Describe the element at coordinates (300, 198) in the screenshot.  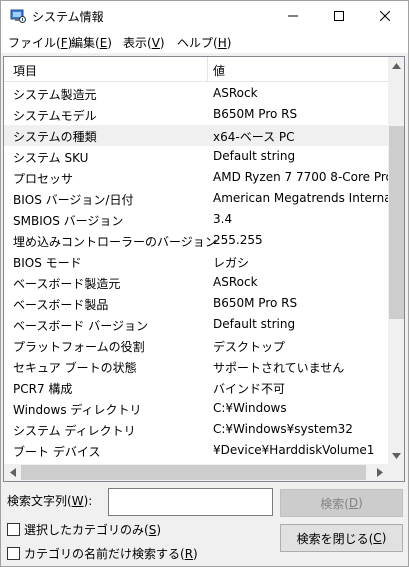
I see `row-item-value: American Megatrends International` at that location.